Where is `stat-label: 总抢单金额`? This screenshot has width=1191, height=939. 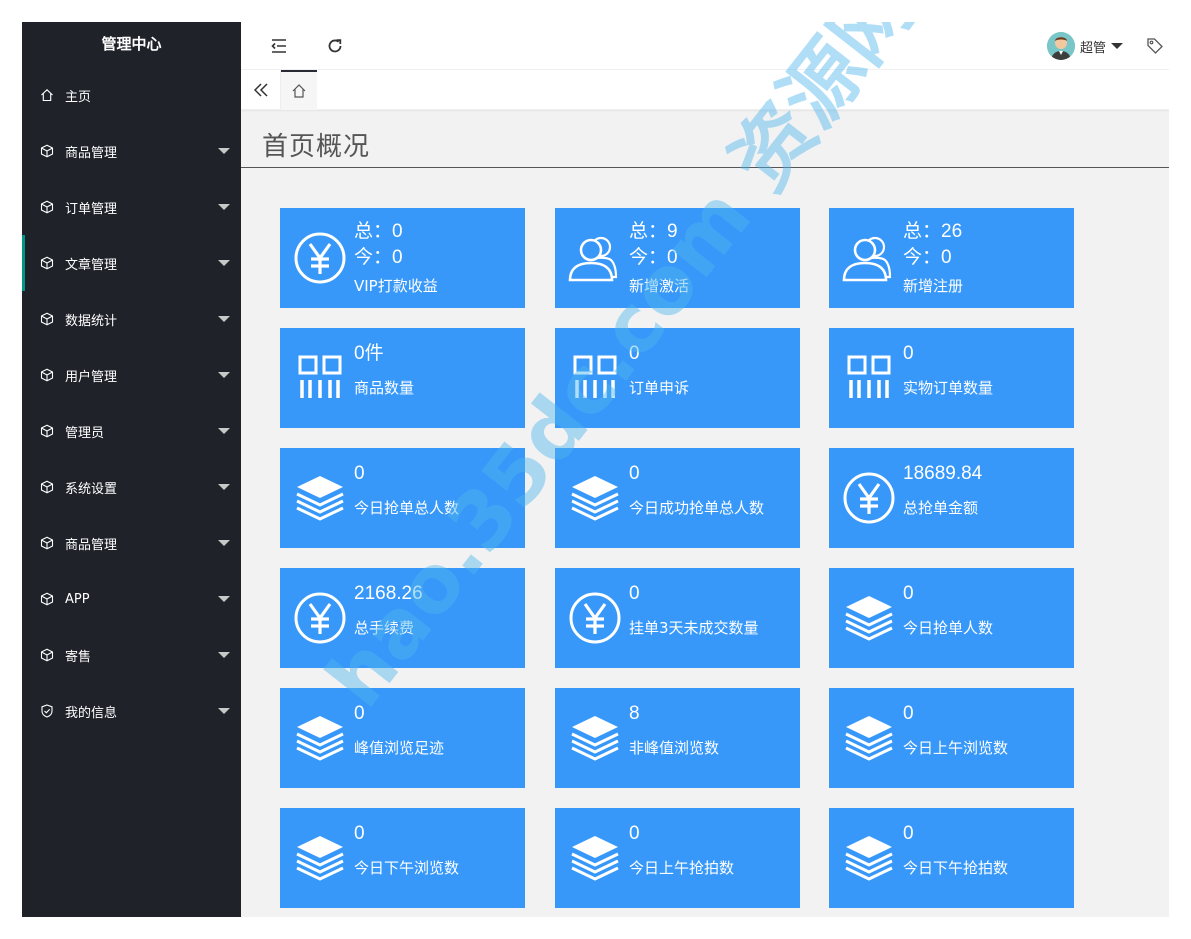 stat-label: 总抢单金额 is located at coordinates (941, 508).